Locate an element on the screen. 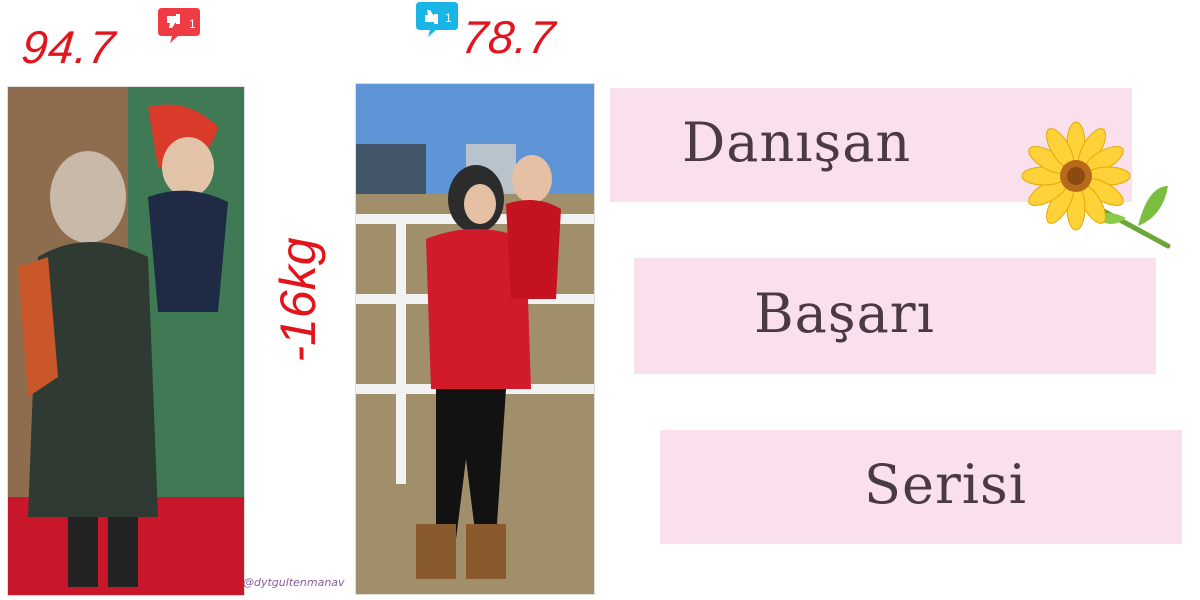 This screenshot has width=1200, height=600. title-box-3: Serisi is located at coordinates (921, 487).